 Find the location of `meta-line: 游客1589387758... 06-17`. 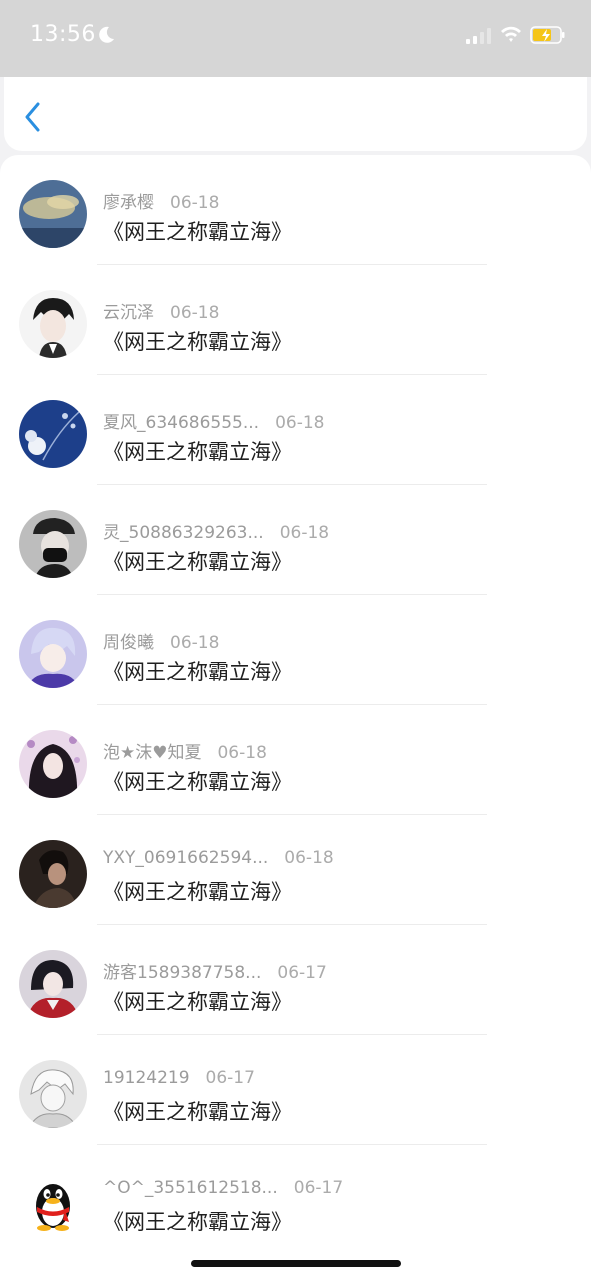

meta-line: 游客1589387758... 06-17 is located at coordinates (215, 970).